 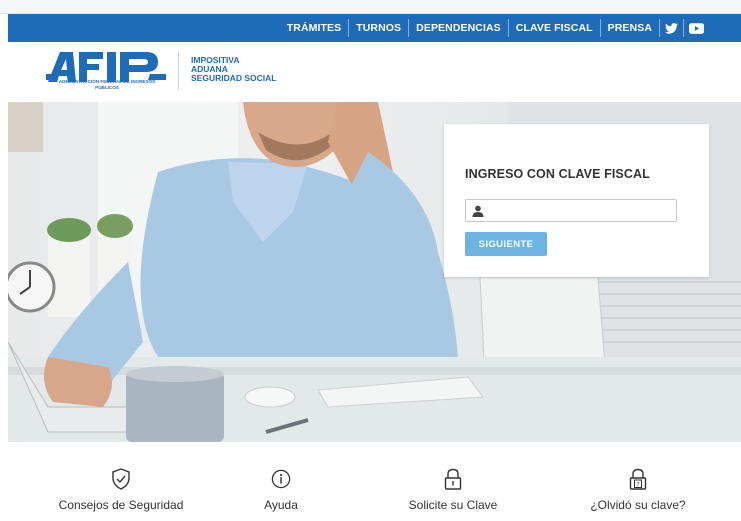 What do you see at coordinates (315, 28) in the screenshot?
I see `nav-item-tramites: TRÁMITES` at bounding box center [315, 28].